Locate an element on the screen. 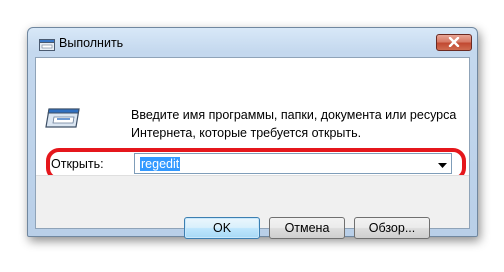 Image resolution: width=504 pixels, height=272 pixels. title-bar: Выполнить is located at coordinates (252, 43).